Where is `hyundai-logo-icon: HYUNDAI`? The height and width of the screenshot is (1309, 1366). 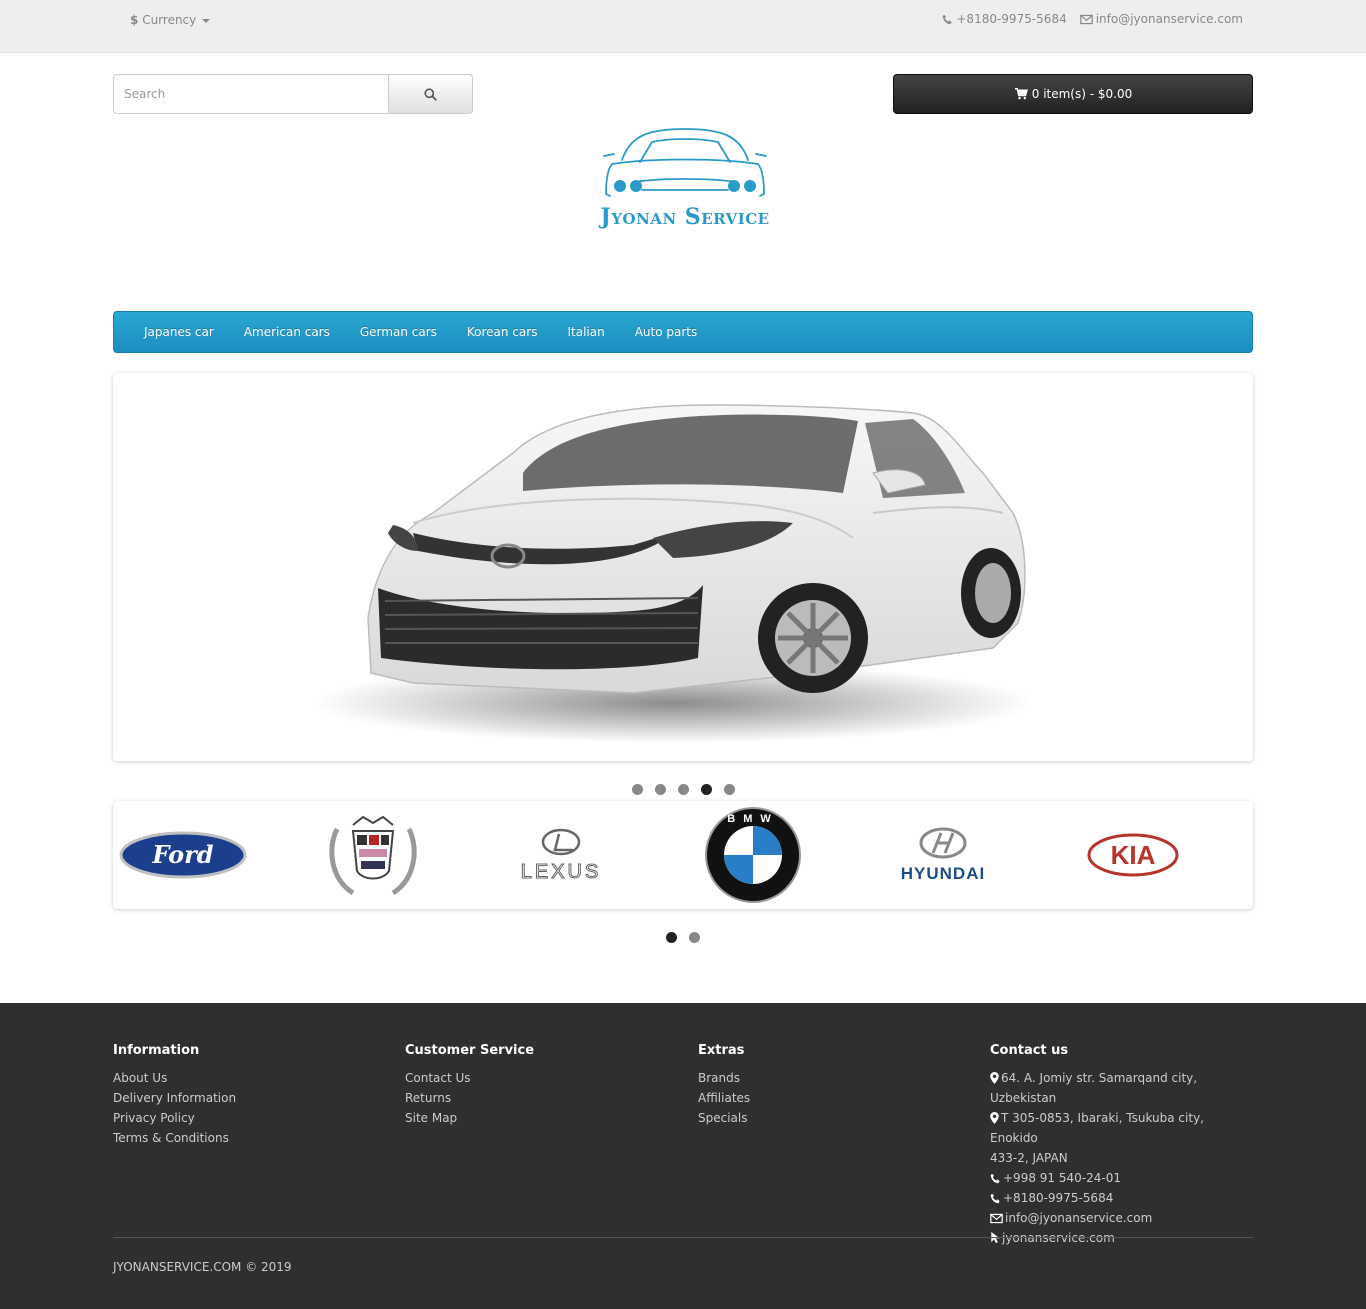
hyundai-logo-icon: HYUNDAI is located at coordinates (943, 855).